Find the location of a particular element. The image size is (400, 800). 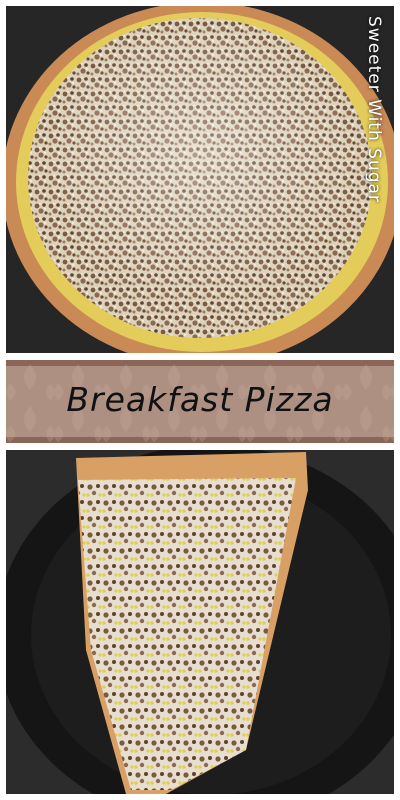

title-banner: Breakfast Pizza is located at coordinates (200, 401).